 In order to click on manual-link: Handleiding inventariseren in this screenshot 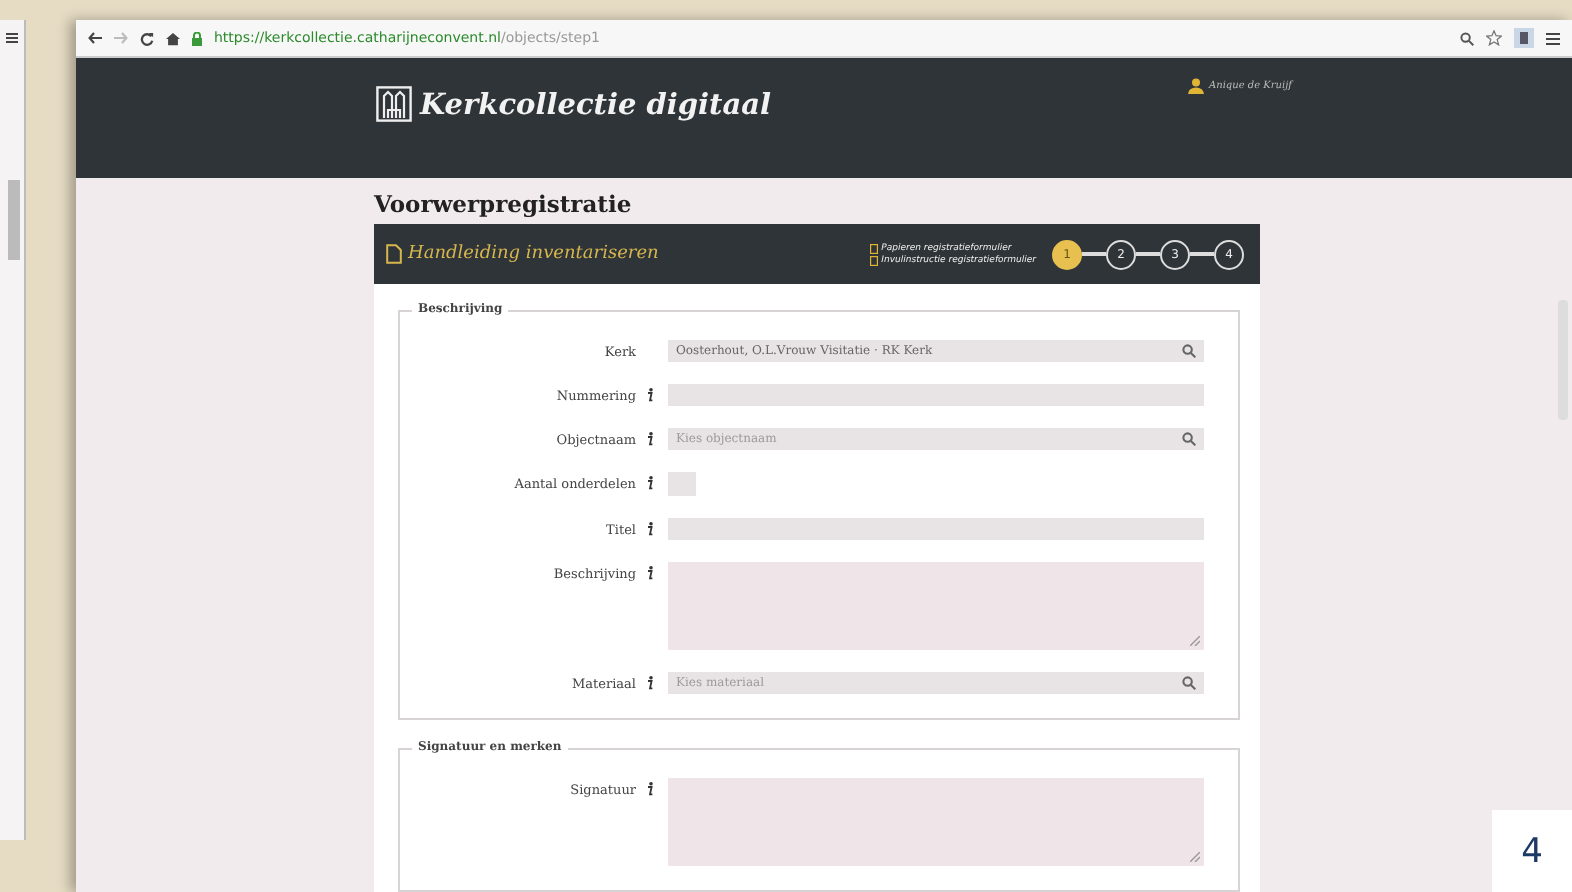, I will do `click(533, 254)`.